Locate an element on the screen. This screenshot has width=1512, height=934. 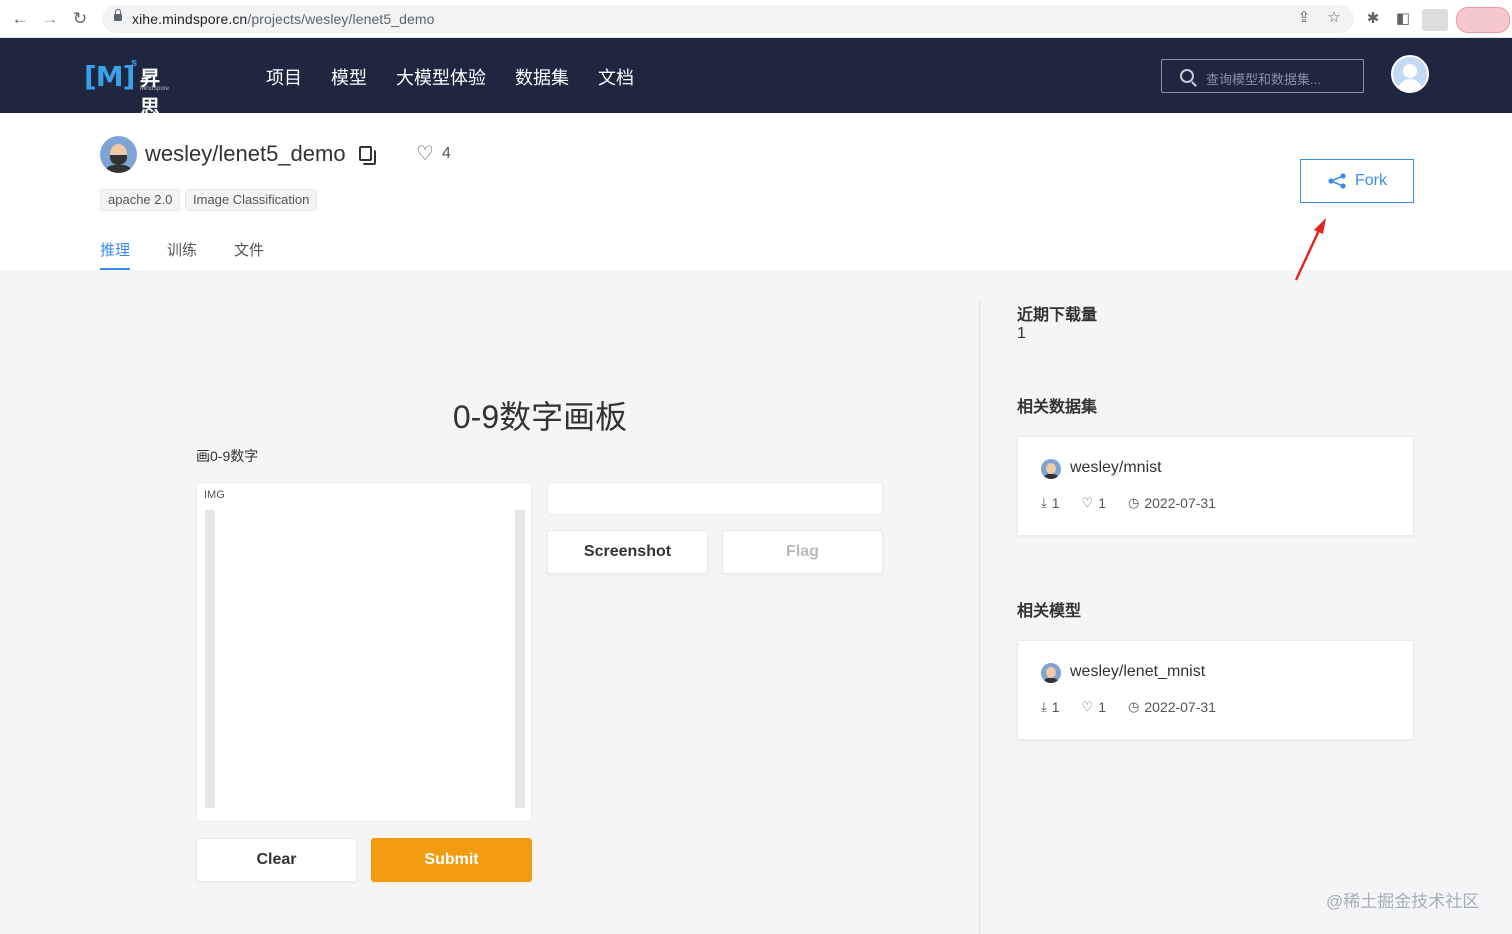
profile-badge-blurred is located at coordinates (1483, 20).